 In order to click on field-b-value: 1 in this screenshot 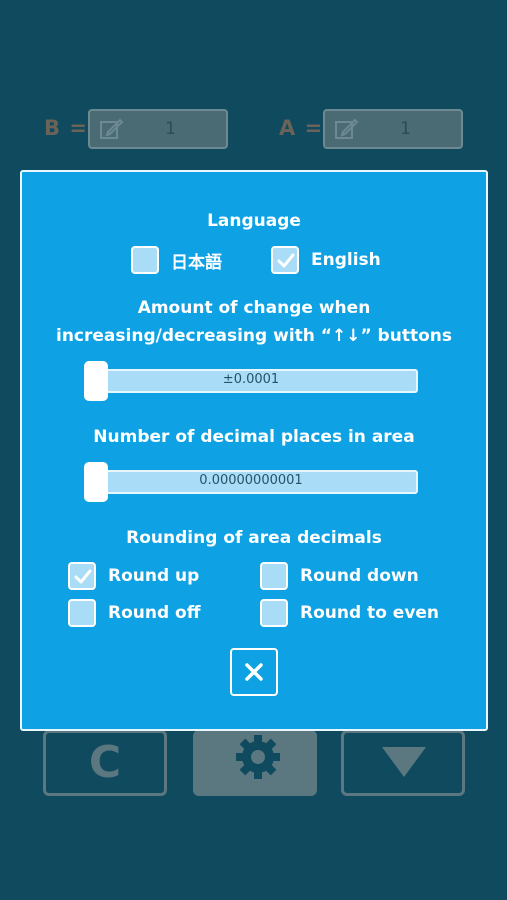, I will do `click(170, 129)`.